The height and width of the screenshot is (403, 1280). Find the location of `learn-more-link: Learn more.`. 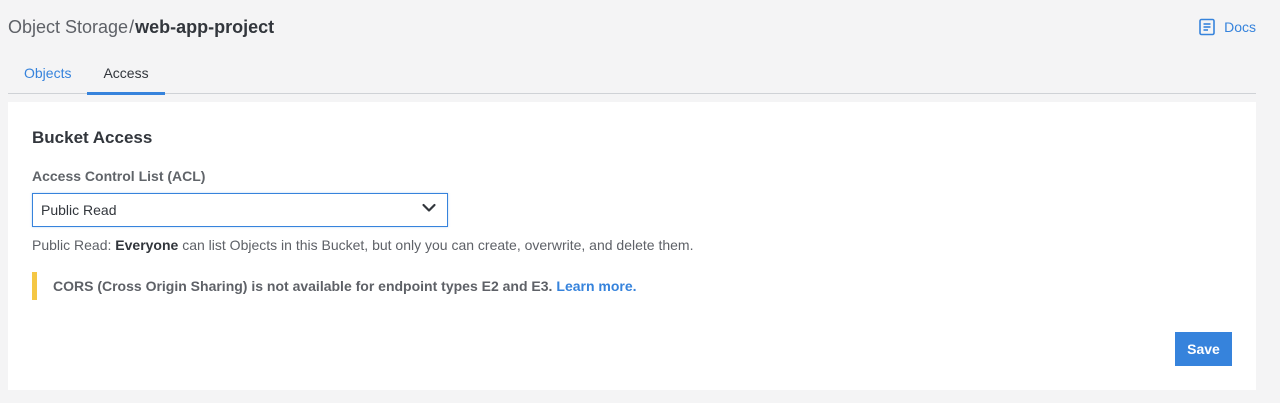

learn-more-link: Learn more. is located at coordinates (596, 286).